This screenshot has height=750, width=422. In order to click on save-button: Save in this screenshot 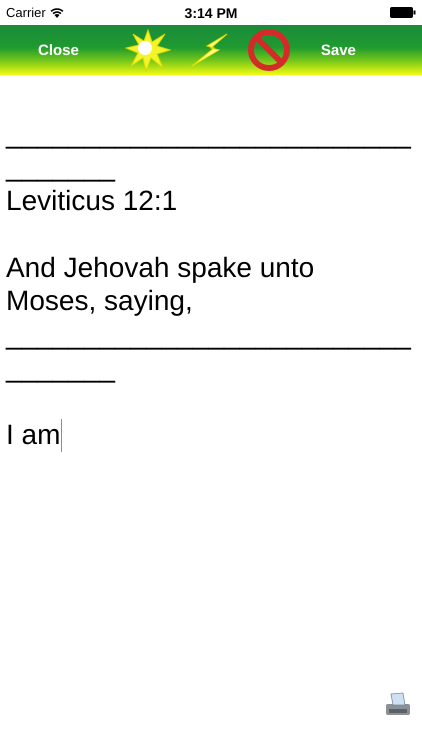, I will do `click(338, 50)`.